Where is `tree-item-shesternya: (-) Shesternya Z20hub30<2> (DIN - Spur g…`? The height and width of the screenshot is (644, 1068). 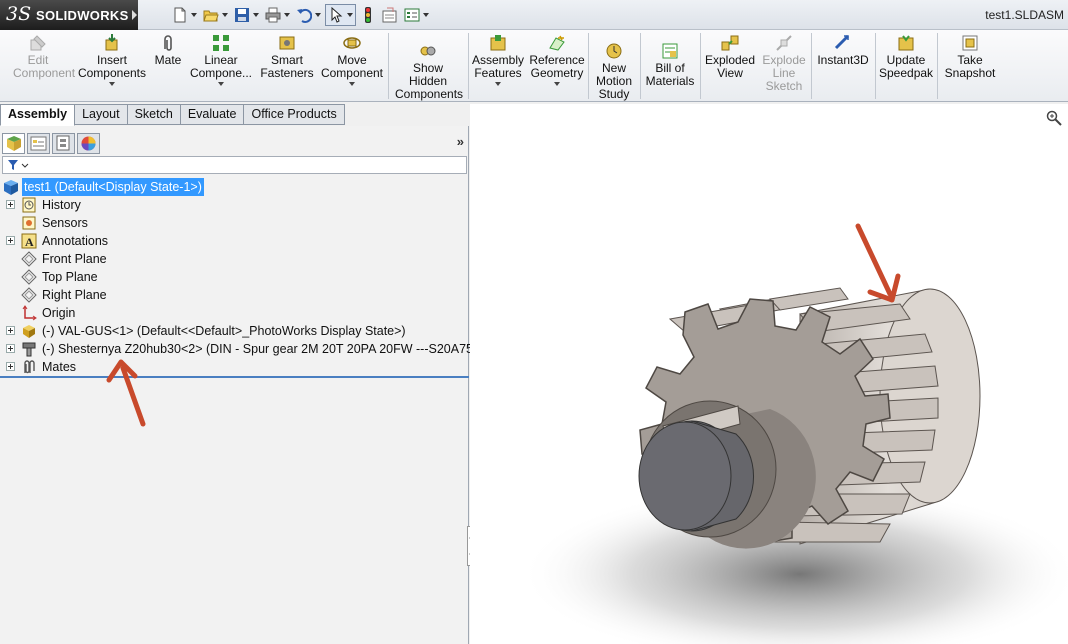 tree-item-shesternya: (-) Shesternya Z20hub30<2> (DIN - Spur g… is located at coordinates (251, 349).